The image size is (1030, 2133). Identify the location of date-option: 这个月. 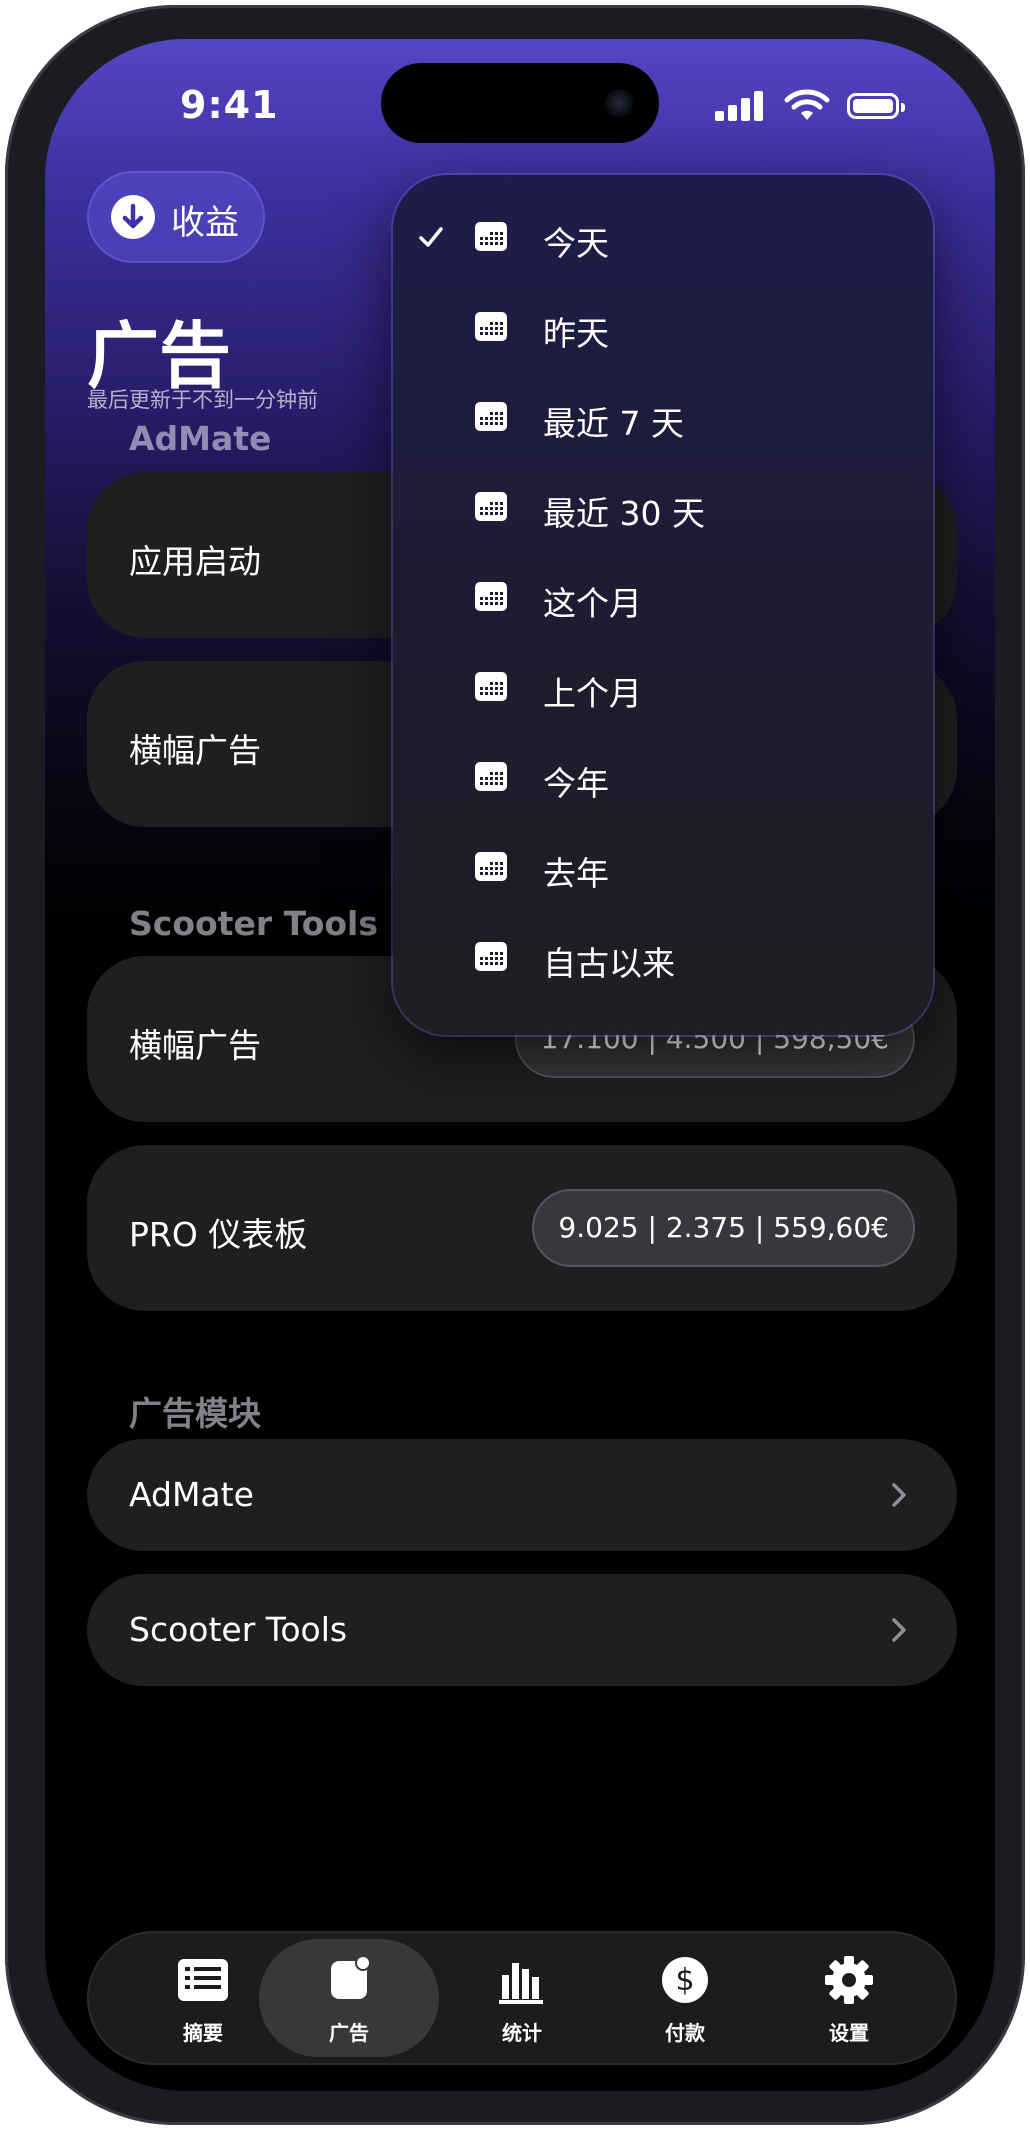
(663, 598).